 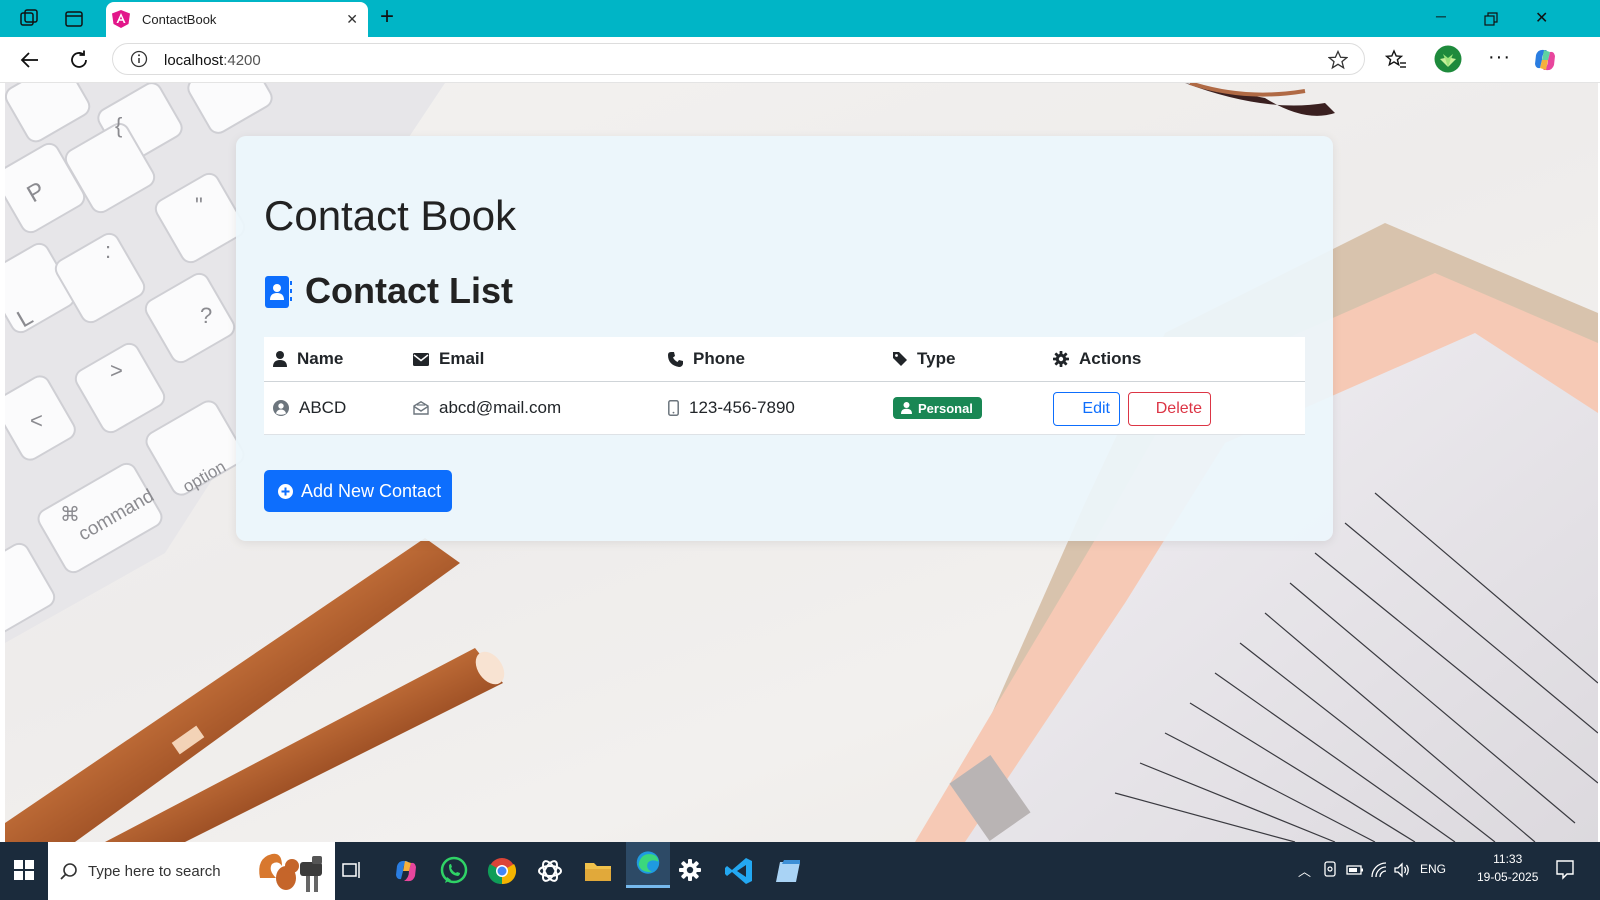 What do you see at coordinates (352, 870) in the screenshot?
I see `task-view-icon` at bounding box center [352, 870].